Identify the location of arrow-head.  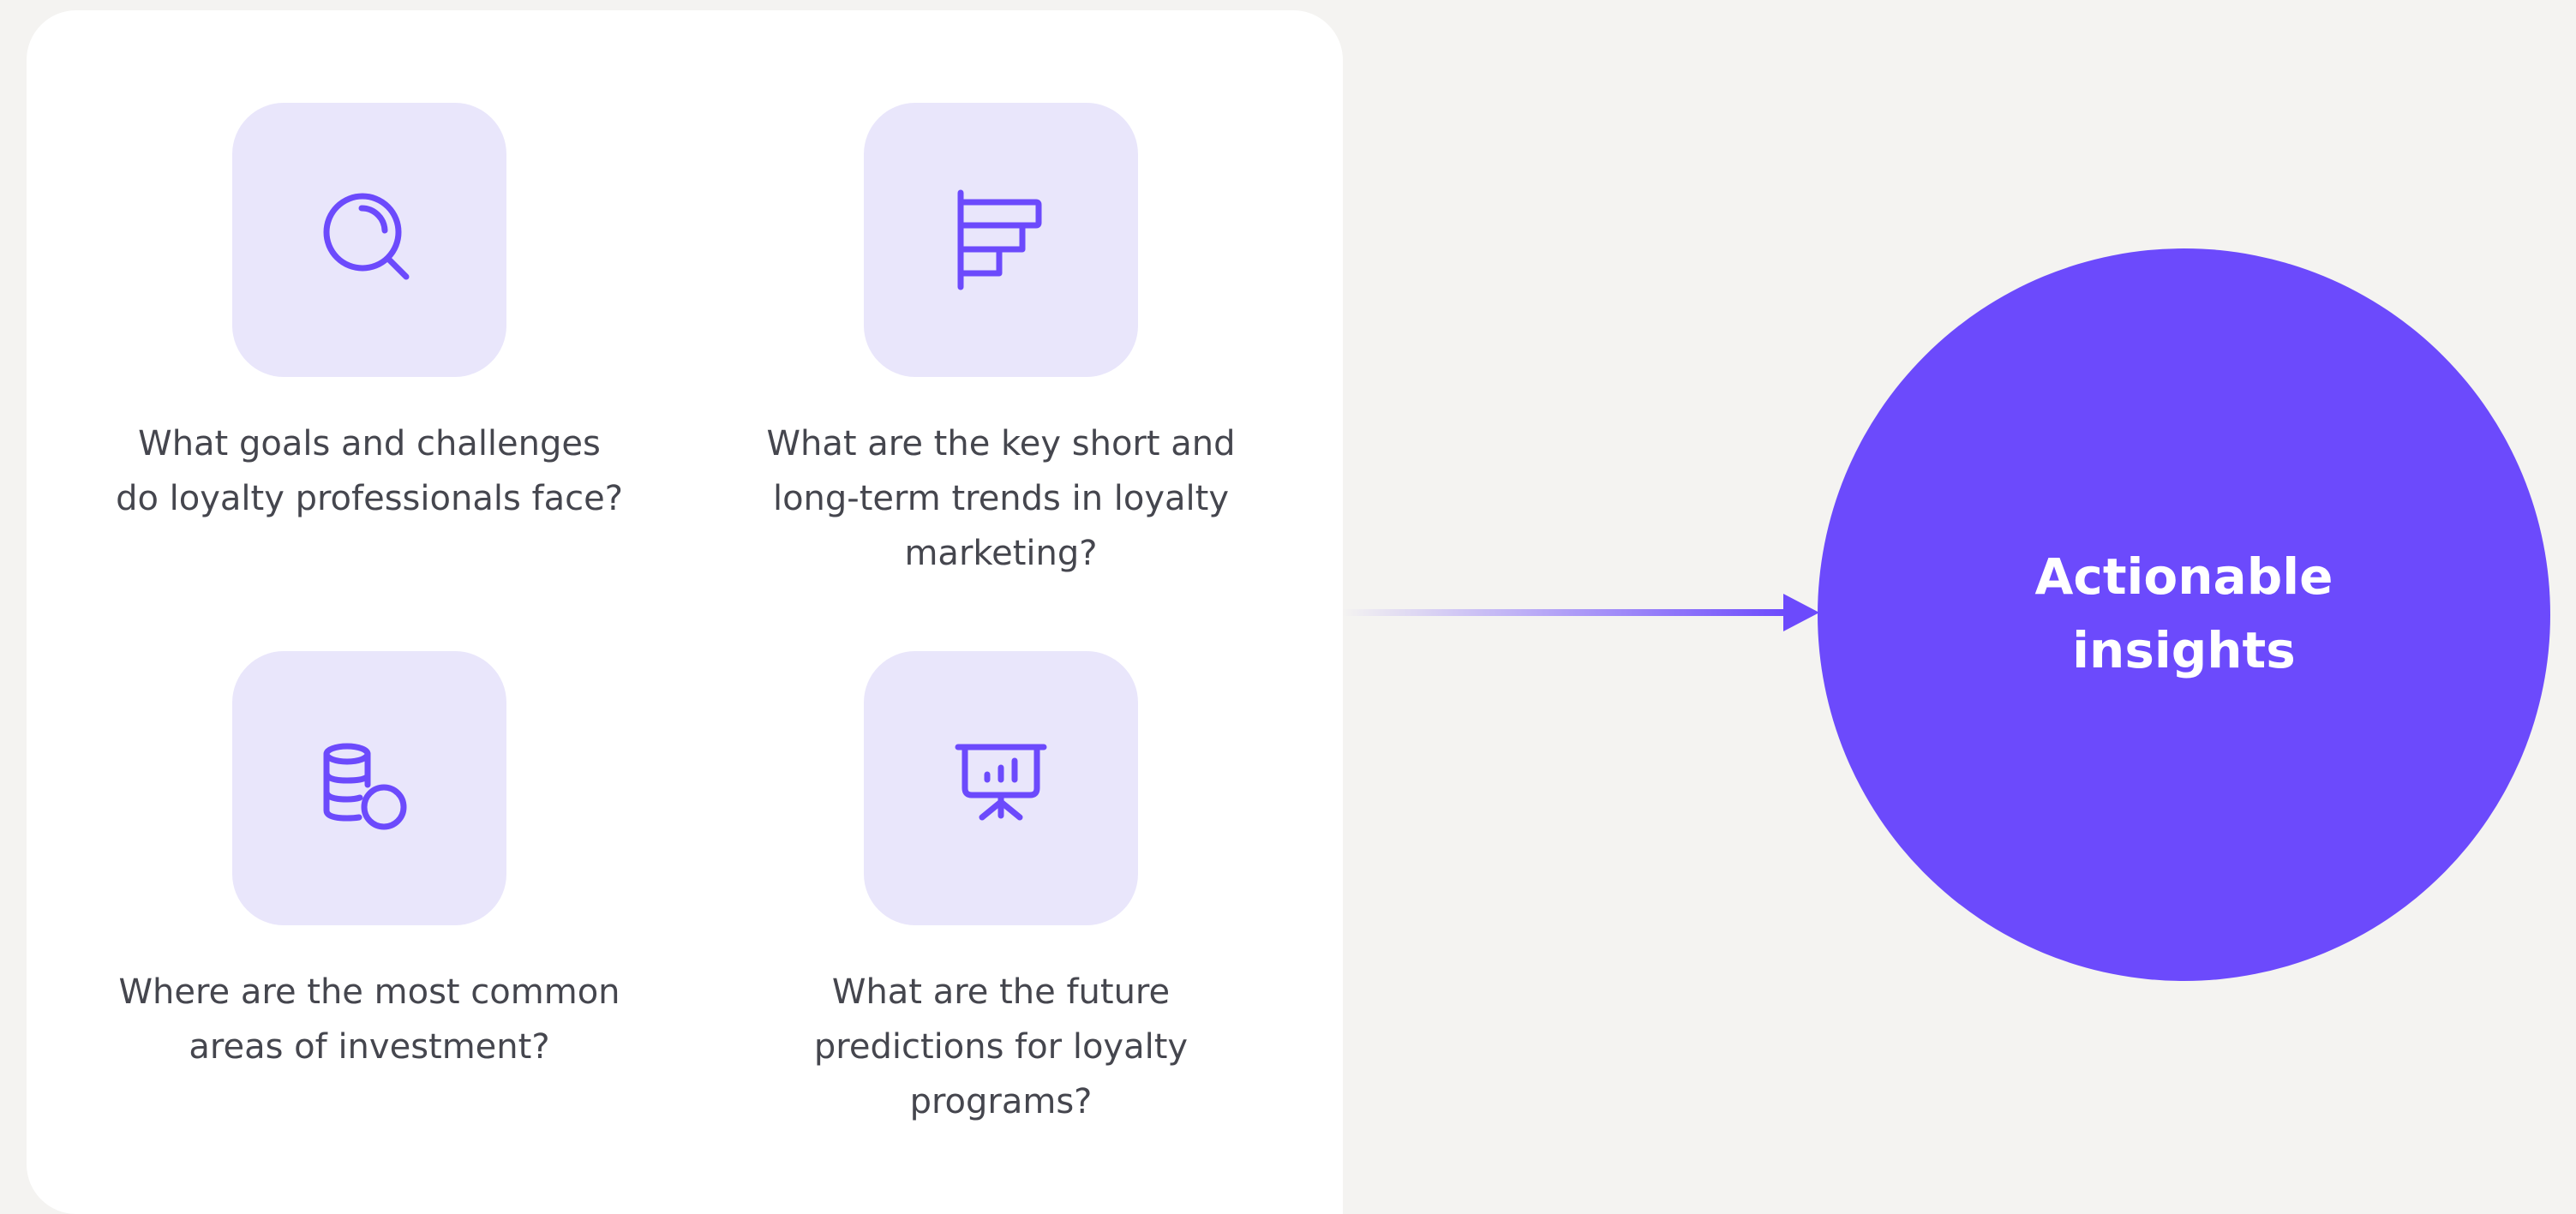
(1801, 612).